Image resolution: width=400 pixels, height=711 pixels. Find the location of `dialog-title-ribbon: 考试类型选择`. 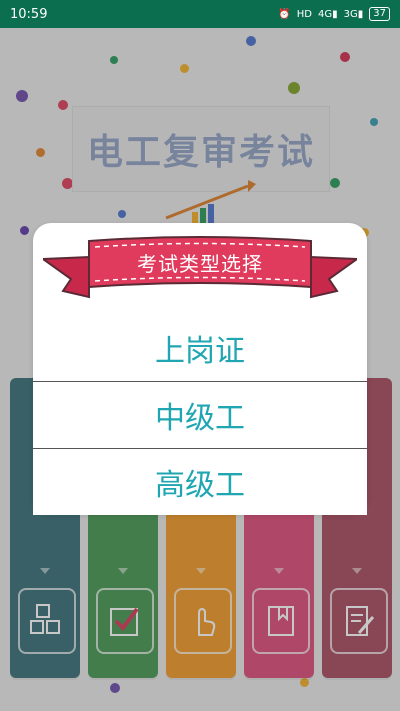

dialog-title-ribbon: 考试类型选择 is located at coordinates (200, 266).